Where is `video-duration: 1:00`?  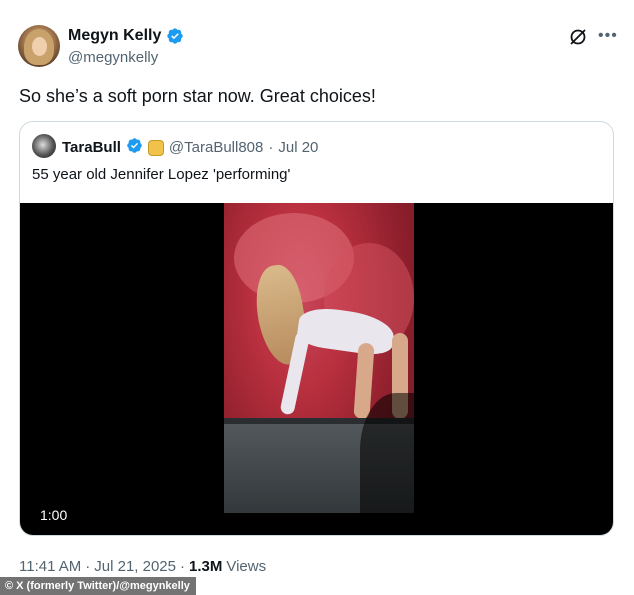 video-duration: 1:00 is located at coordinates (54, 515).